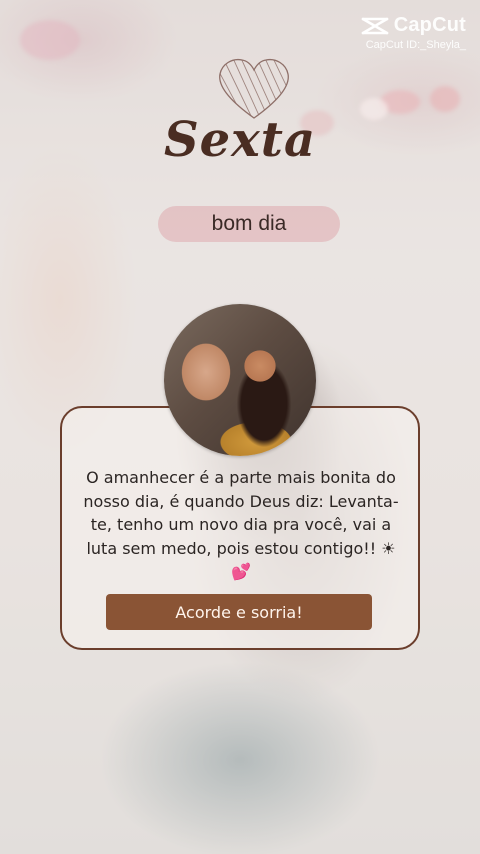 Image resolution: width=480 pixels, height=854 pixels. What do you see at coordinates (429, 25) in the screenshot?
I see `watermark-brand: CapCut` at bounding box center [429, 25].